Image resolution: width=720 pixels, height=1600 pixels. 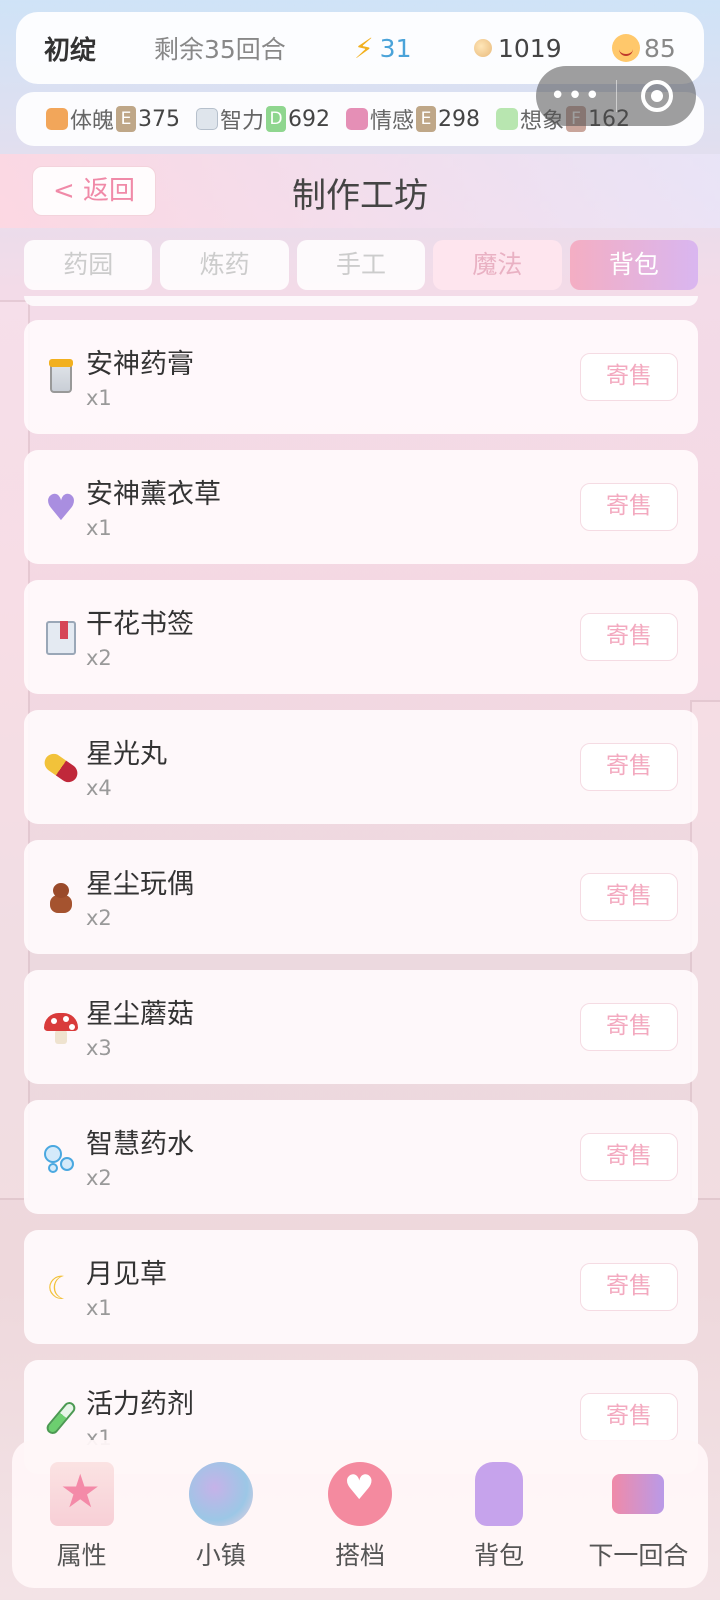 What do you see at coordinates (638, 1555) in the screenshot?
I see `nav-label: 下一回合` at bounding box center [638, 1555].